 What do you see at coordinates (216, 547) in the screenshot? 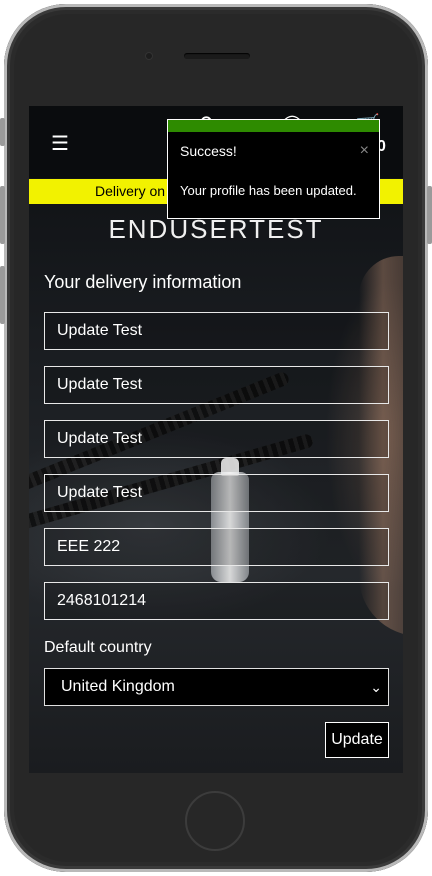
I see `postcode-field` at bounding box center [216, 547].